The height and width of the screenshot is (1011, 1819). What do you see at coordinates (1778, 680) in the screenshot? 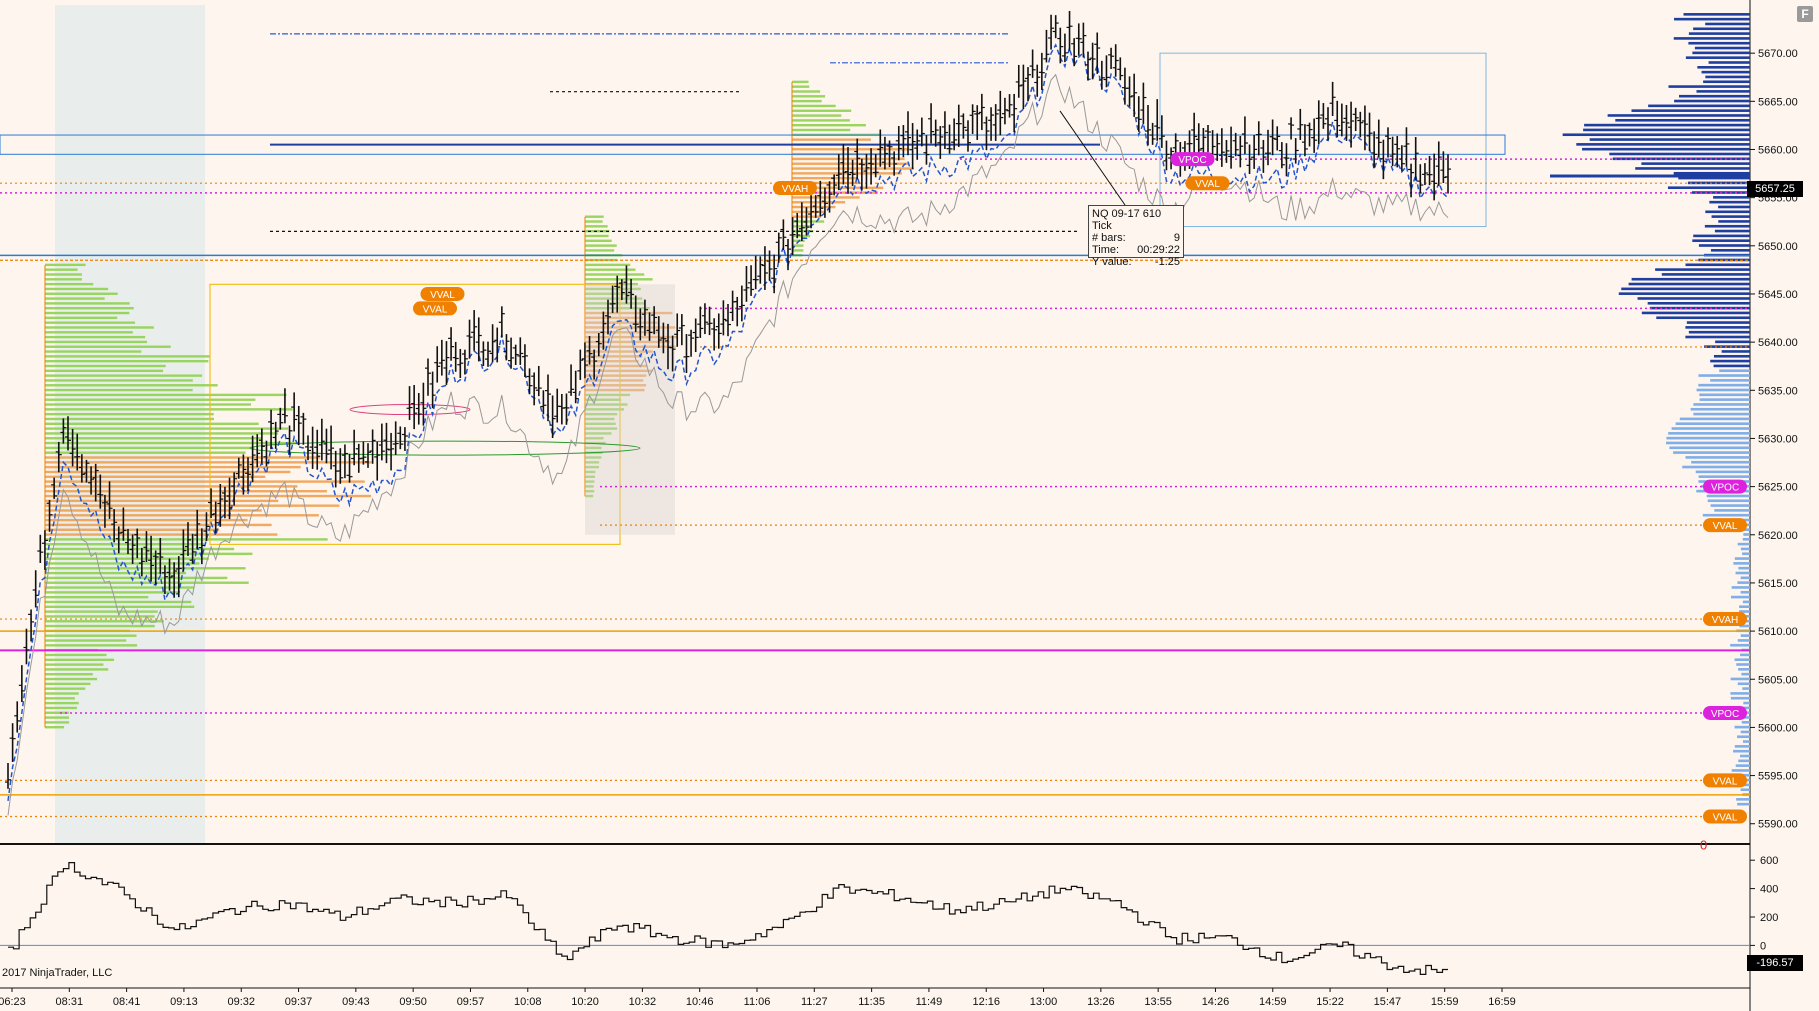
I see `price-tick-label: 5605.00` at bounding box center [1778, 680].